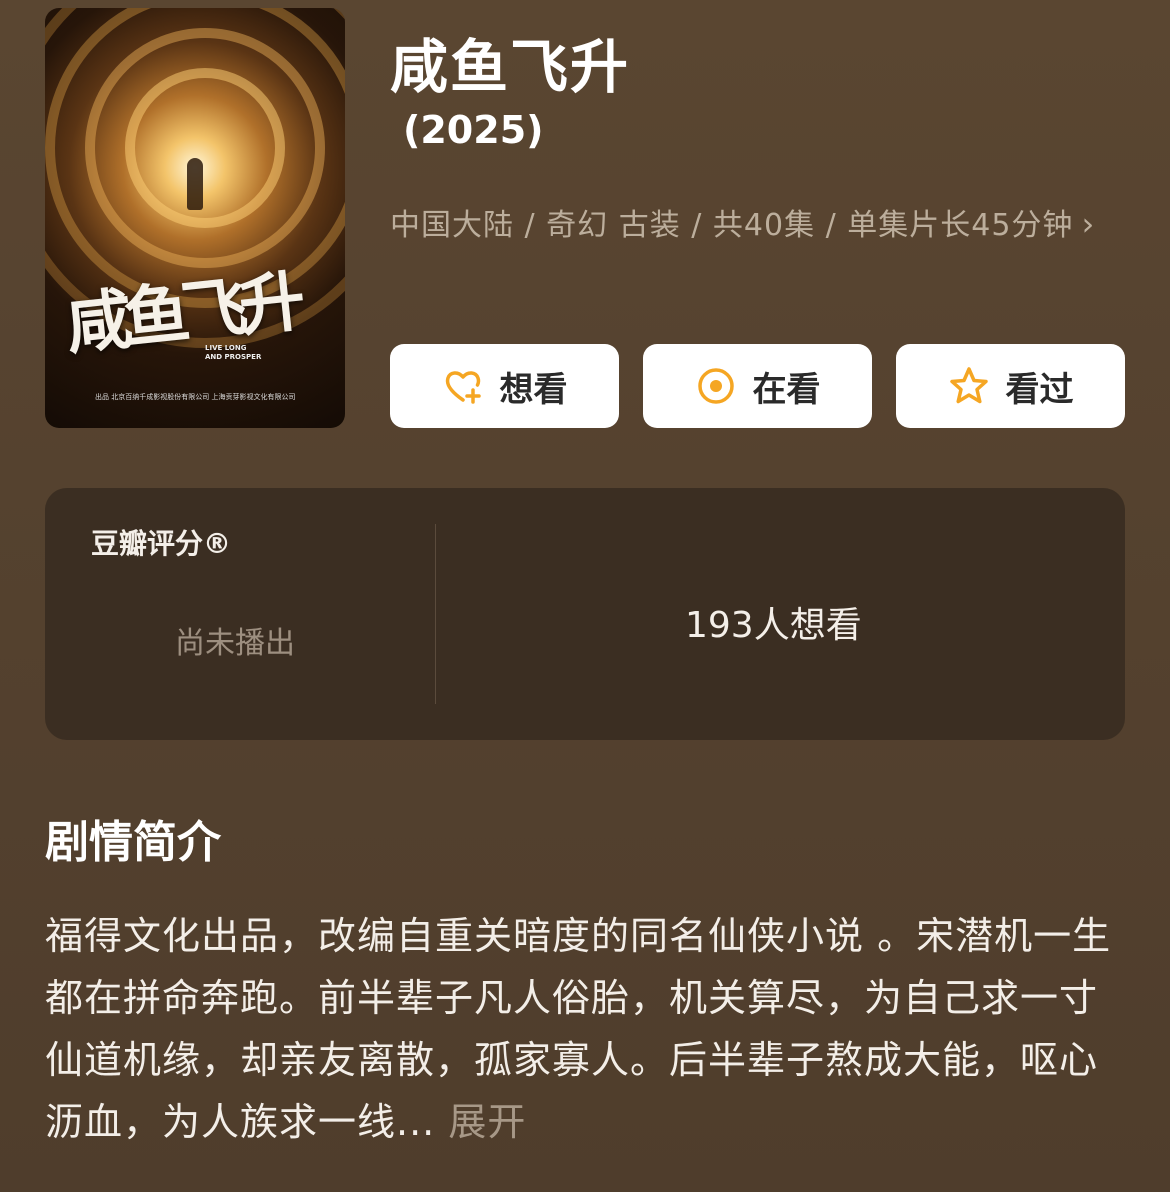 The width and height of the screenshot is (1170, 1192). I want to click on watched-label: 看过, so click(1039, 389).